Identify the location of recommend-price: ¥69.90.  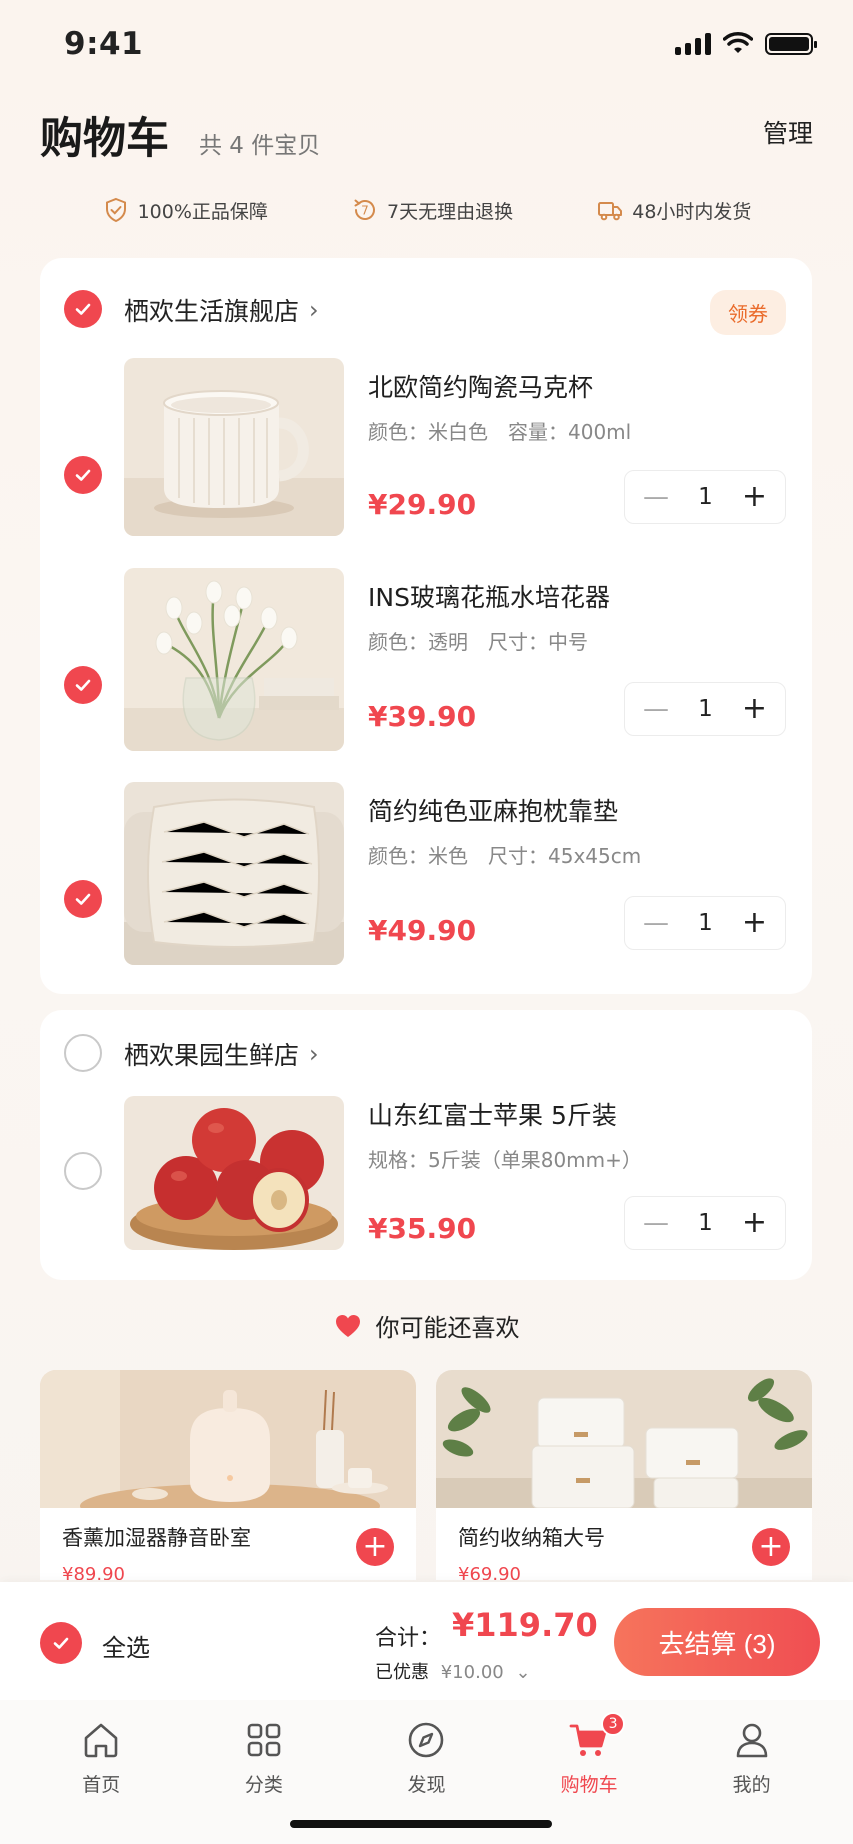
(489, 1572).